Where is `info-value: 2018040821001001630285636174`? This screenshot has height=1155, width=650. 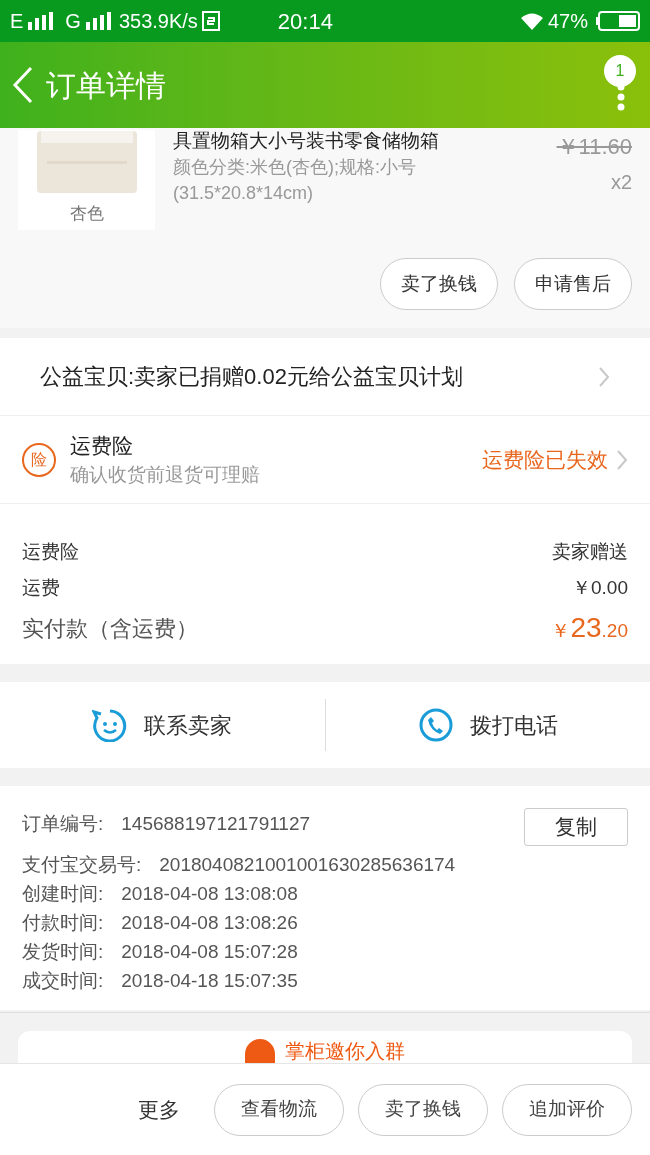 info-value: 2018040821001001630285636174 is located at coordinates (307, 865).